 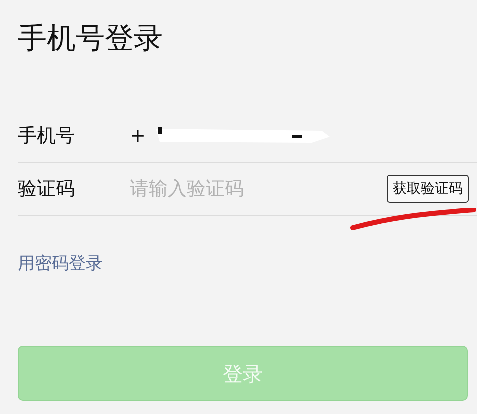 What do you see at coordinates (138, 136) in the screenshot?
I see `phone-input: +` at bounding box center [138, 136].